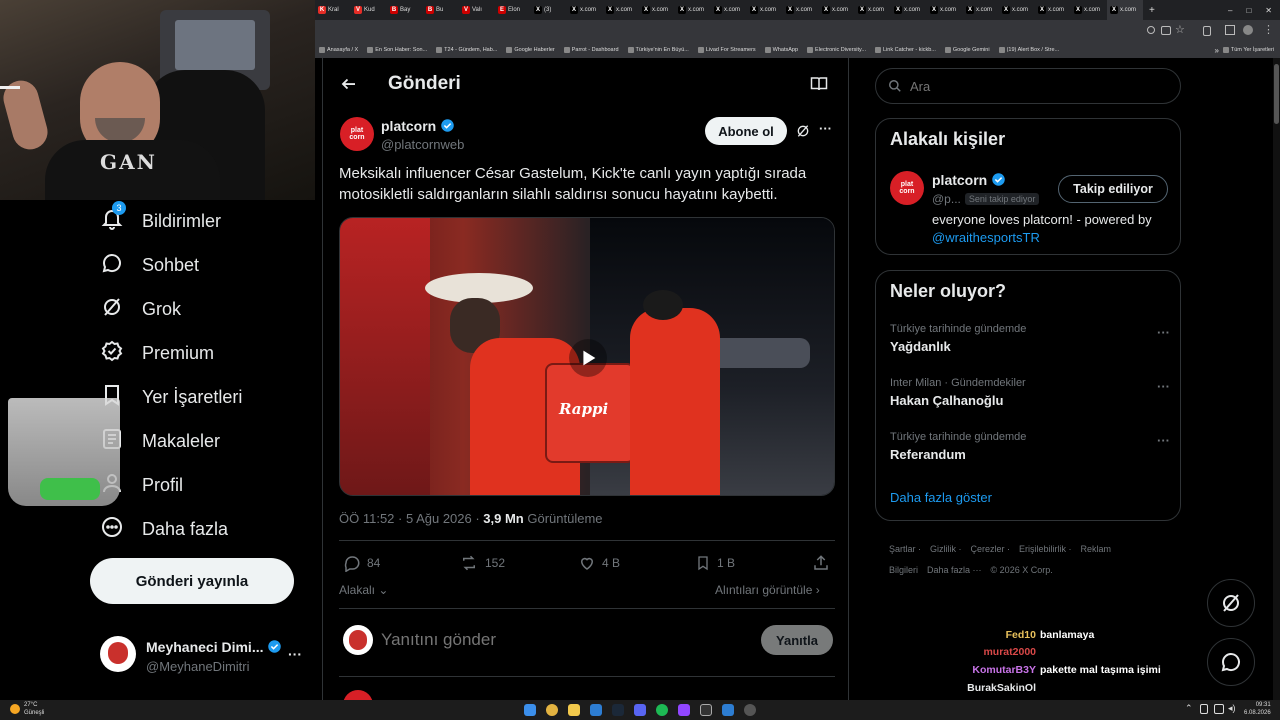 This screenshot has height=720, width=1280. Describe the element at coordinates (1180, 29) in the screenshot. I see `star-icon: ☆` at that location.